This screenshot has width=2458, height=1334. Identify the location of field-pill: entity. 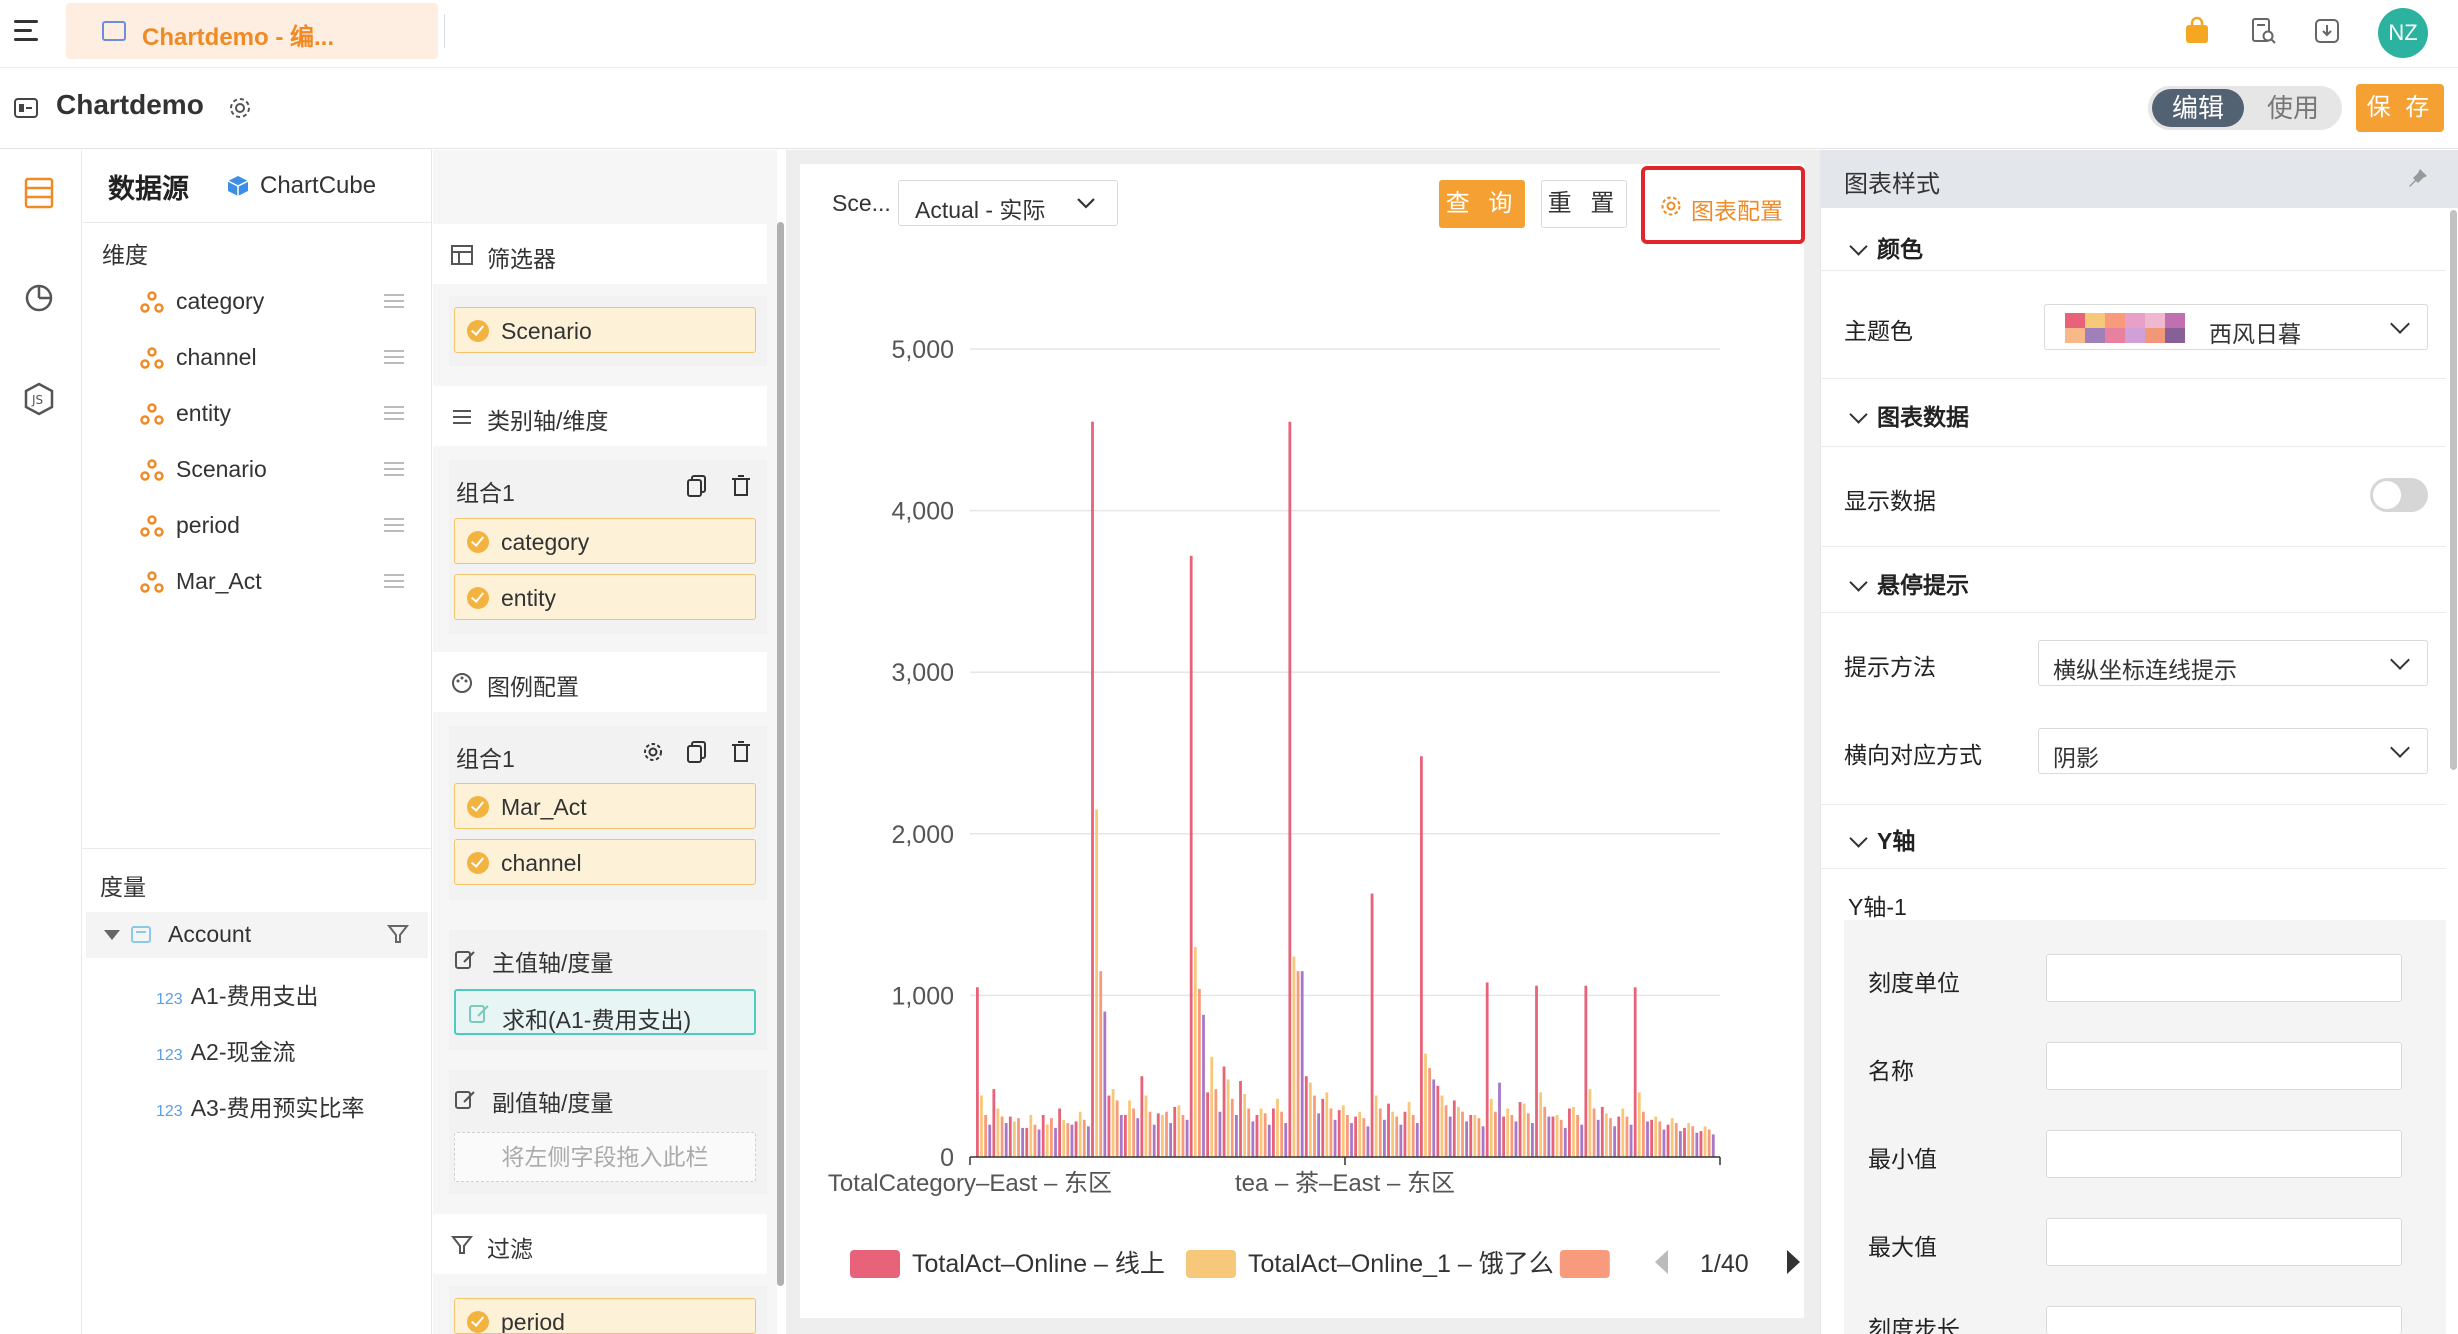
(605, 597).